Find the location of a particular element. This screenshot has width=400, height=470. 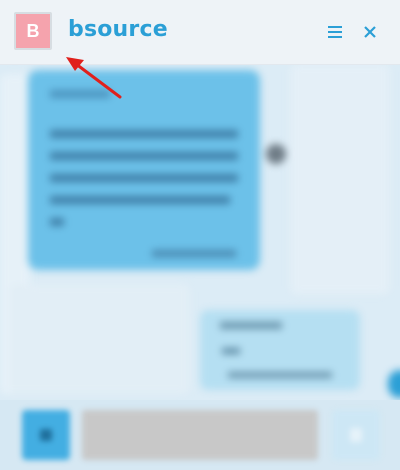

close-button is located at coordinates (370, 32).